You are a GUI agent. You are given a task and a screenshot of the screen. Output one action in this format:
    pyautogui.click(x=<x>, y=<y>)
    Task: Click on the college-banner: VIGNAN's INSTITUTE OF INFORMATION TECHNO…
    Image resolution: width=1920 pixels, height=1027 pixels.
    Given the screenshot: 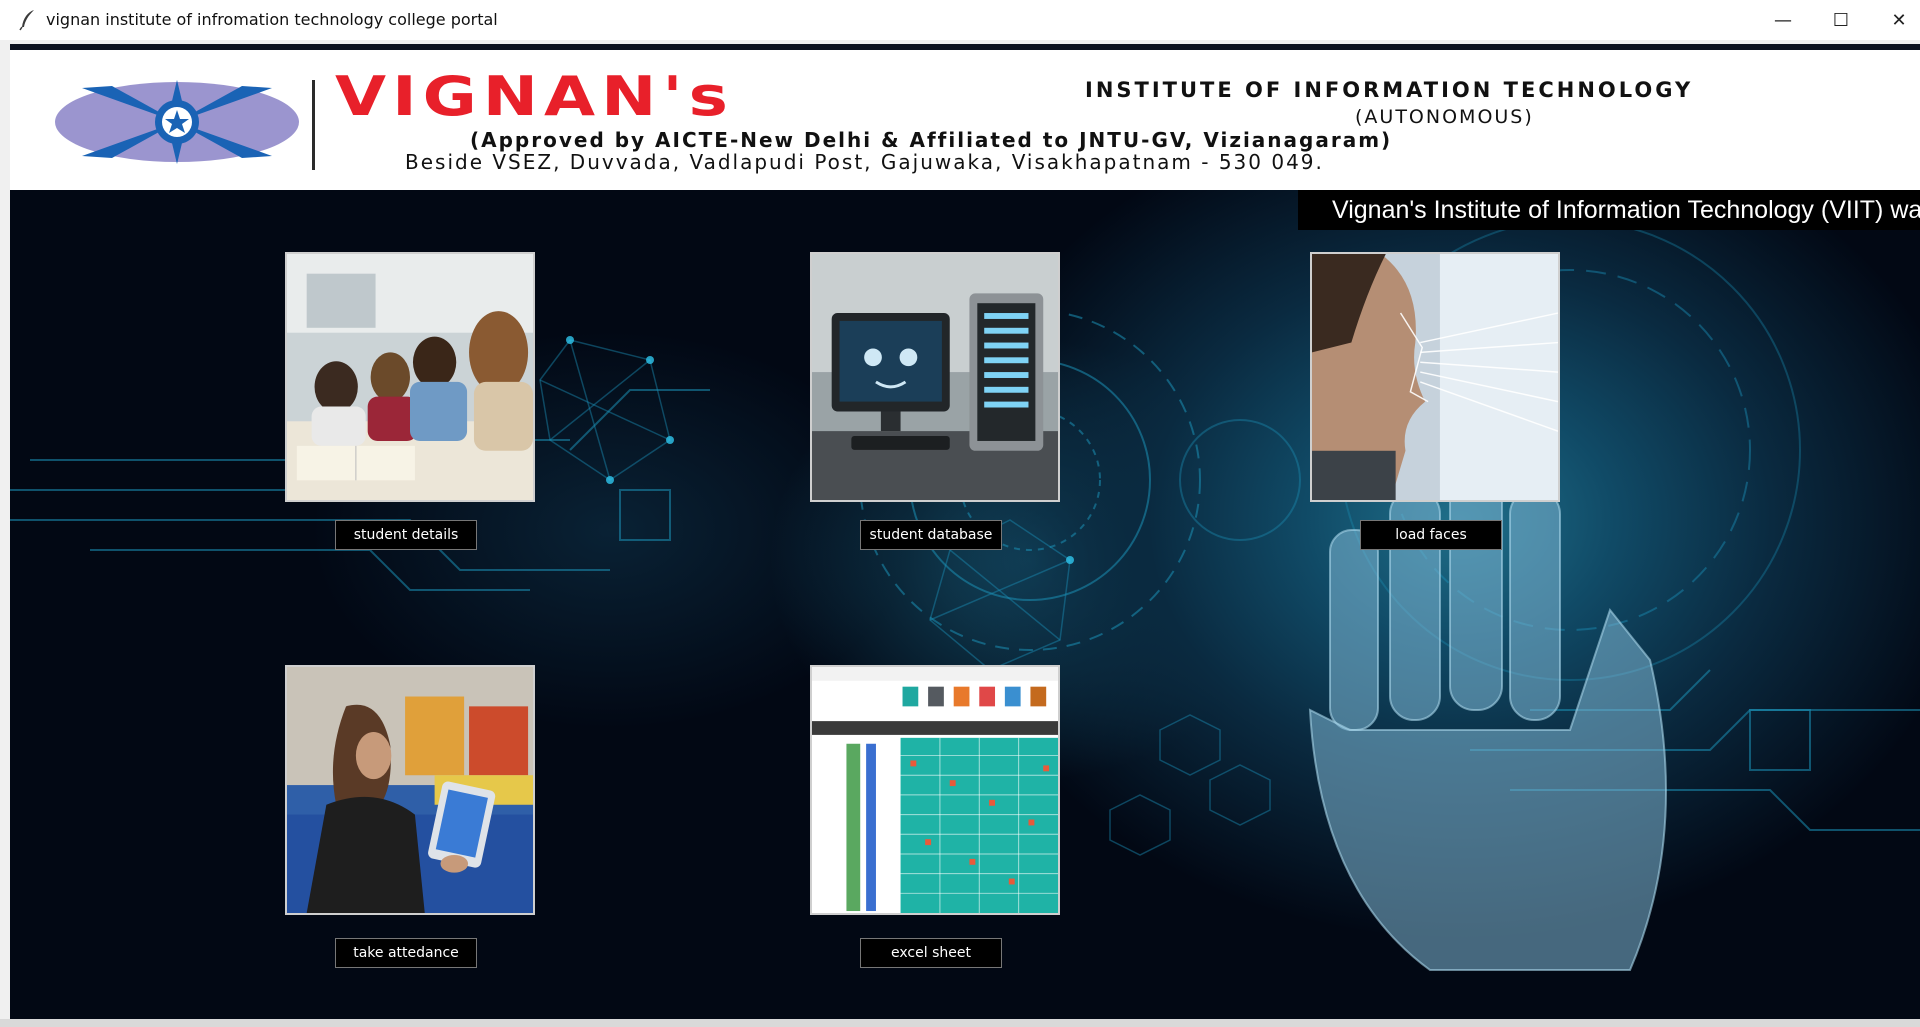 What is the action you would take?
    pyautogui.click(x=965, y=124)
    